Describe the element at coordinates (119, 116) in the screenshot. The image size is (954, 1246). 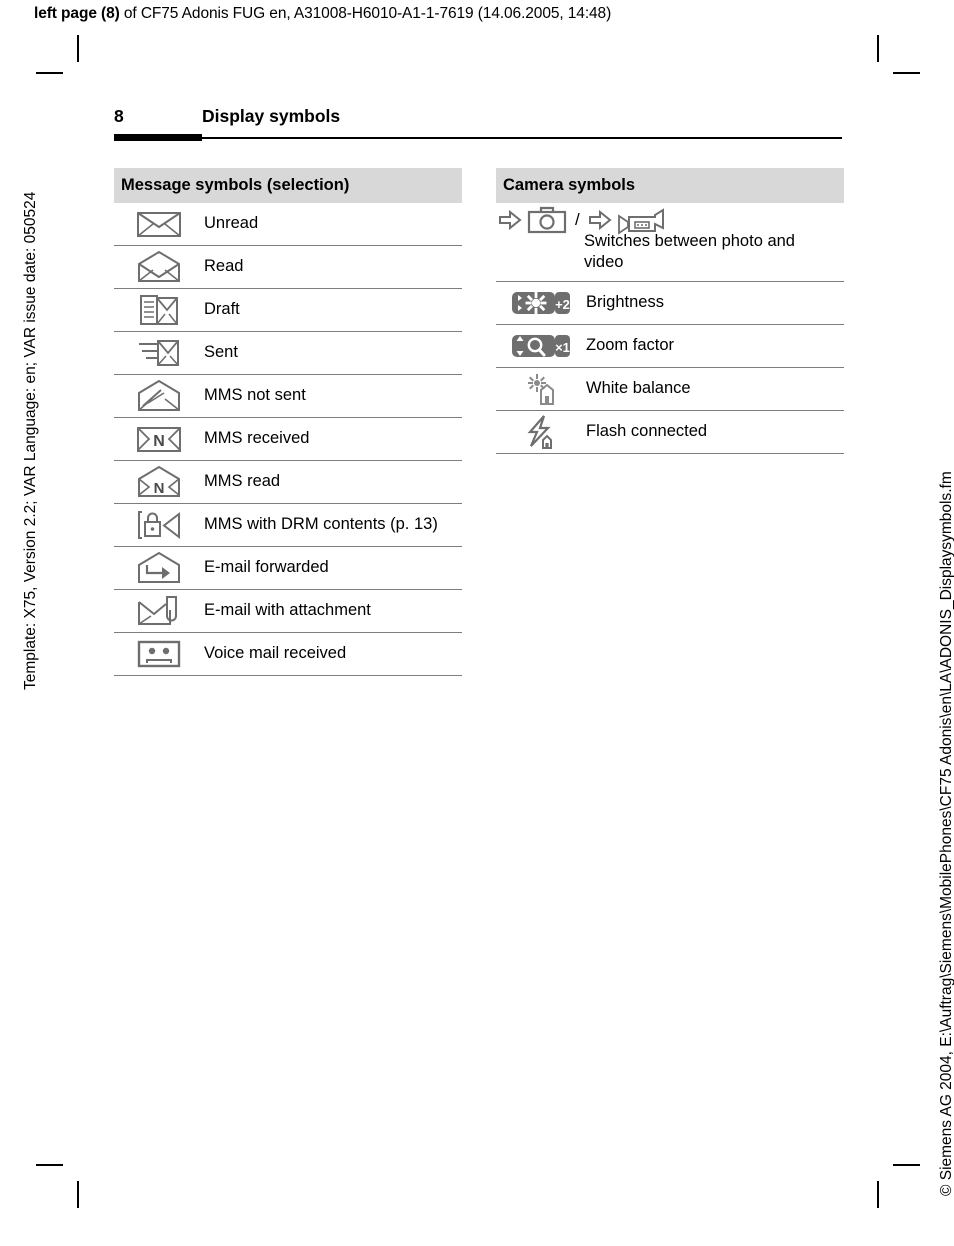
I see `page-number: 8` at that location.